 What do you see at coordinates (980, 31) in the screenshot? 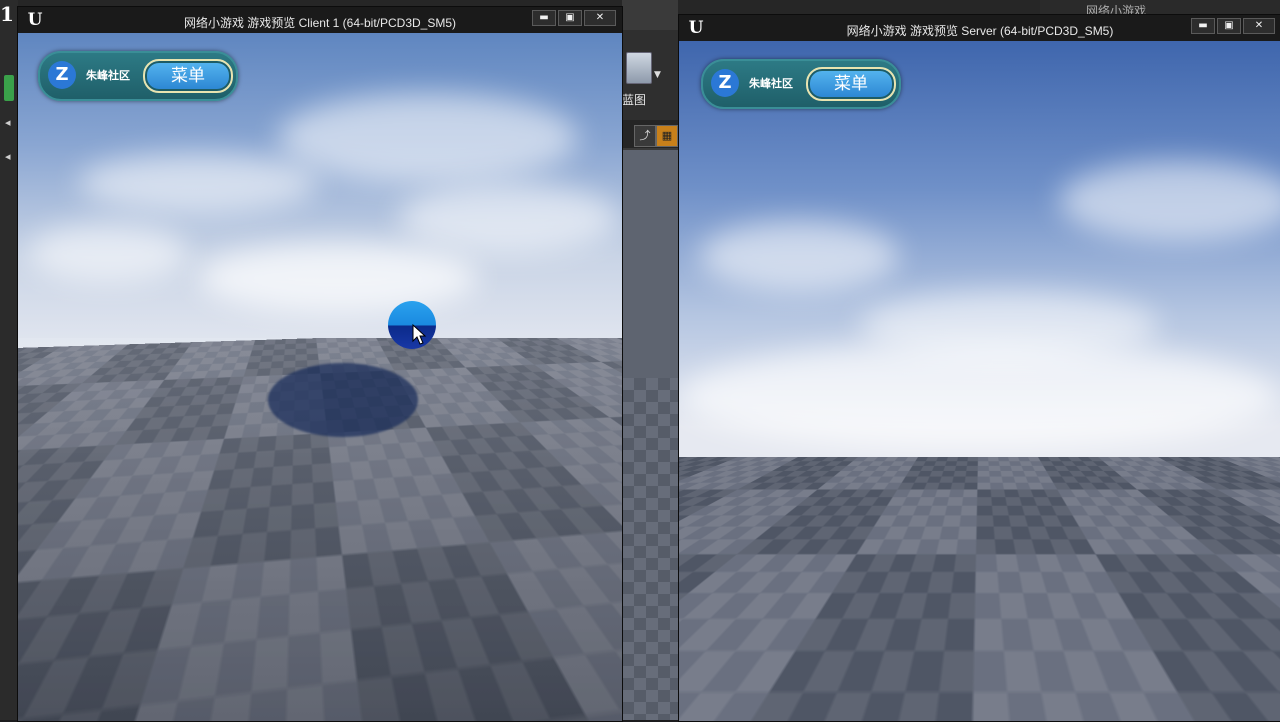
I see `server-window-title: 网络小游戏 游戏预览 Server (64-bit/PCD3D_SM5)` at bounding box center [980, 31].